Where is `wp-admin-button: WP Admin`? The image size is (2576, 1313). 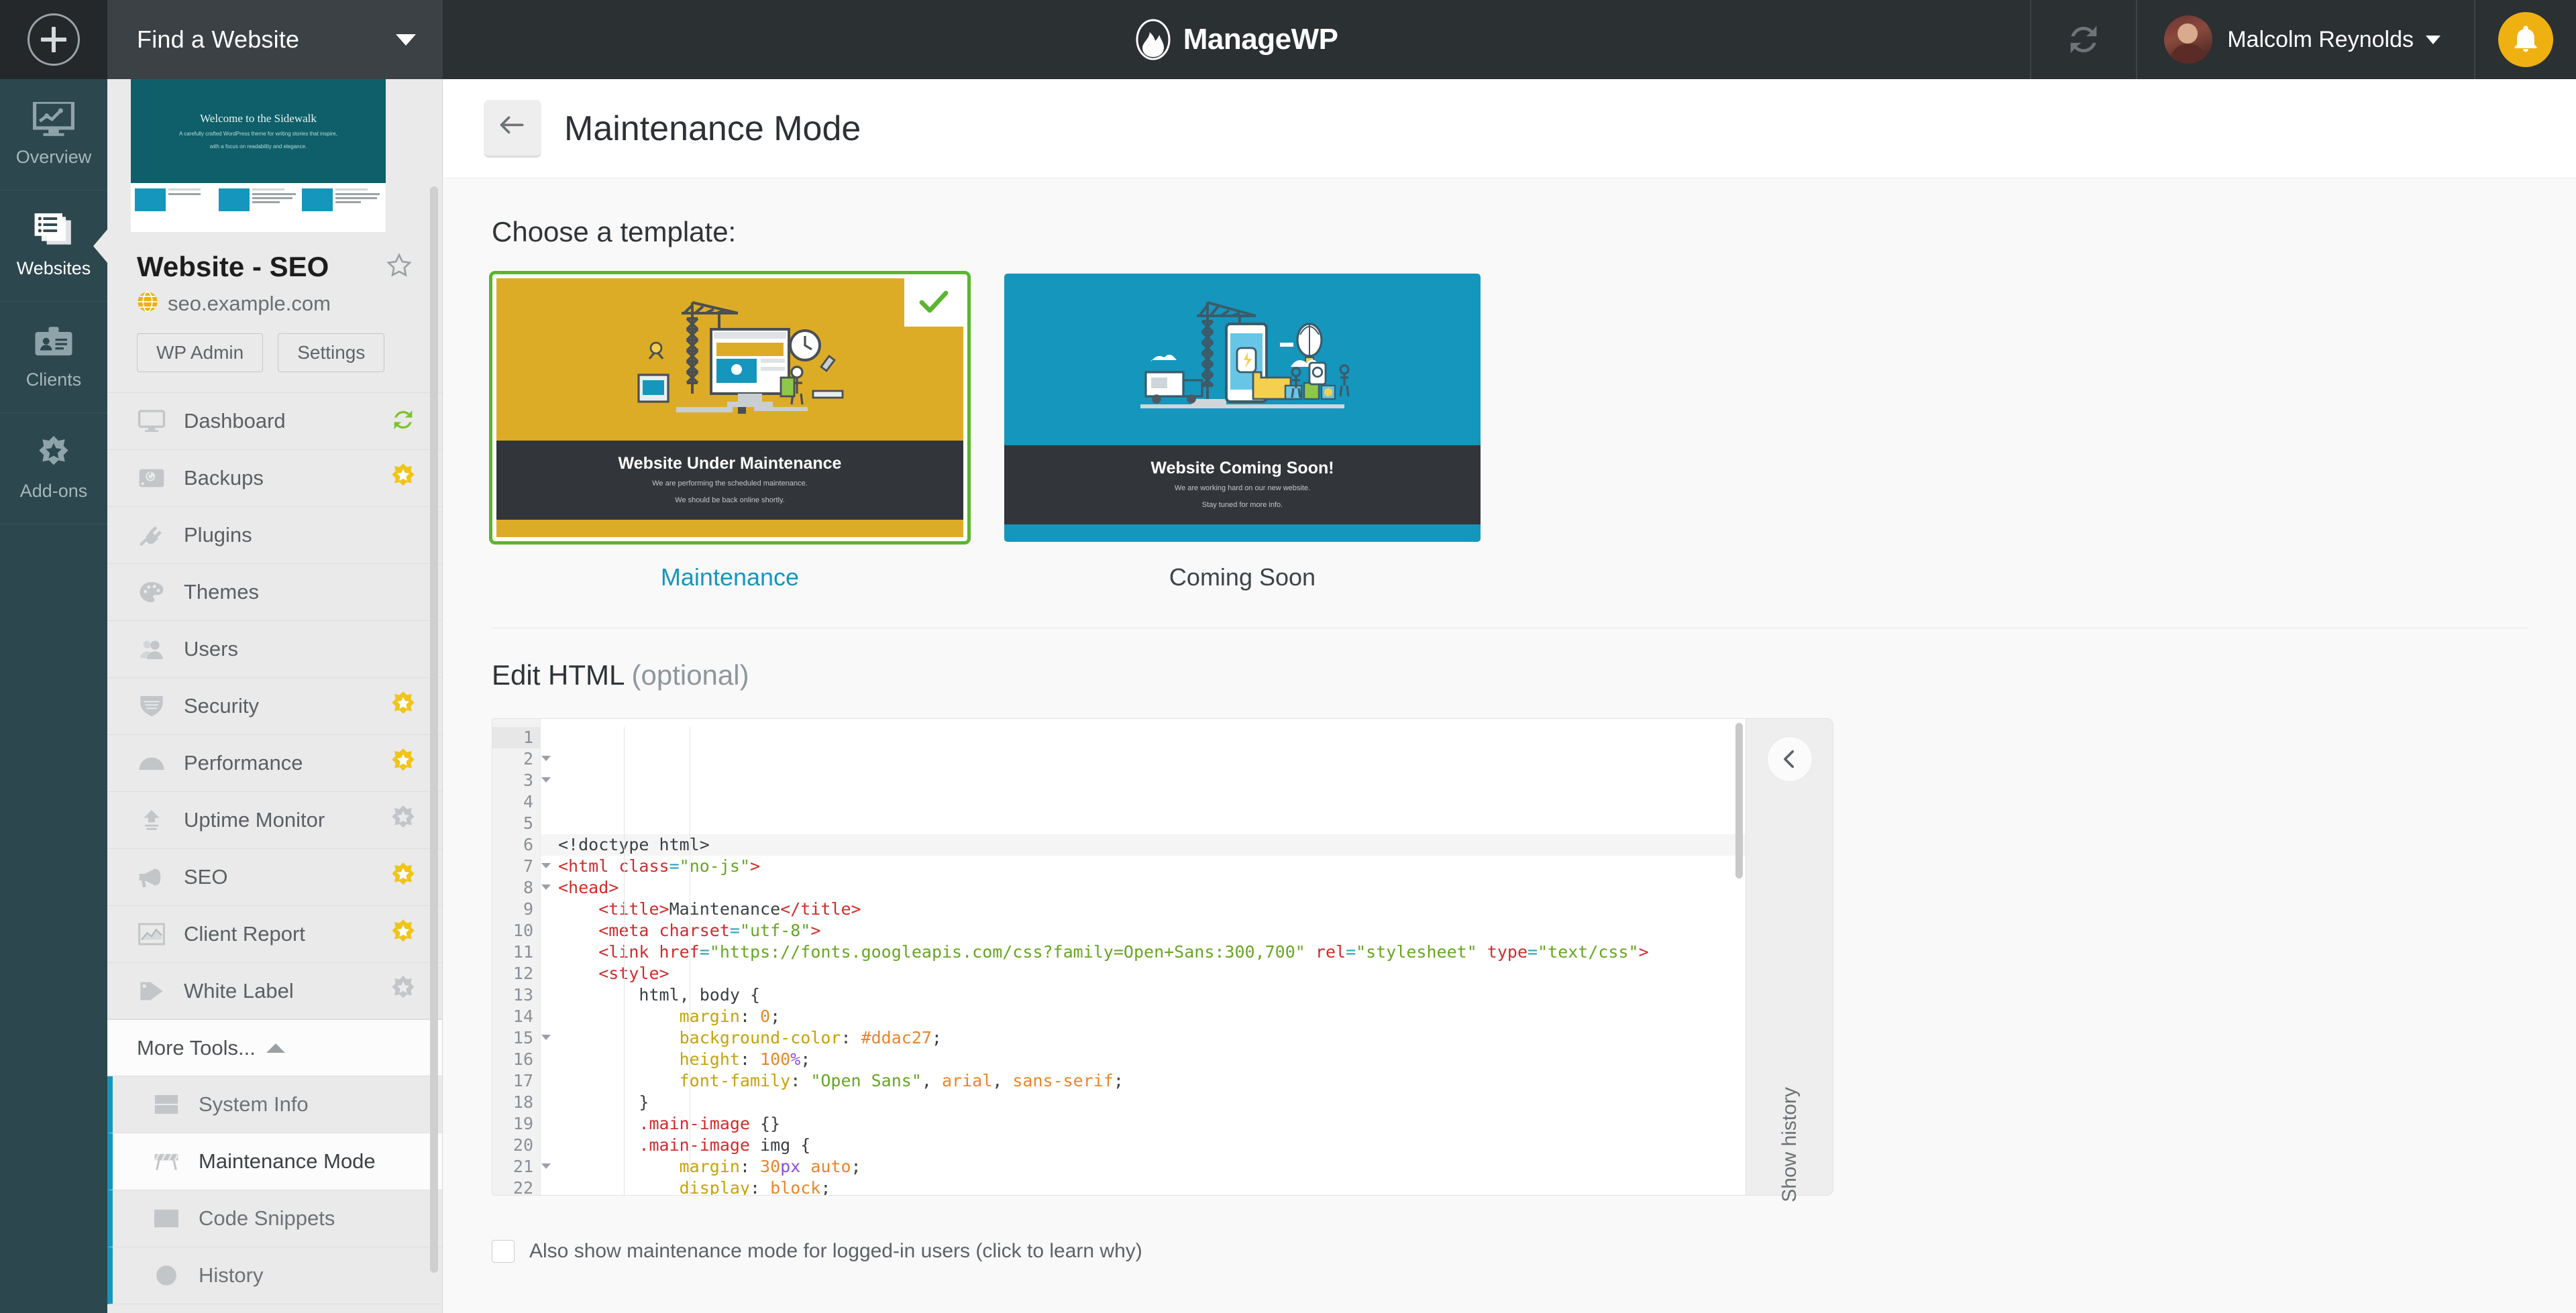 wp-admin-button: WP Admin is located at coordinates (200, 352).